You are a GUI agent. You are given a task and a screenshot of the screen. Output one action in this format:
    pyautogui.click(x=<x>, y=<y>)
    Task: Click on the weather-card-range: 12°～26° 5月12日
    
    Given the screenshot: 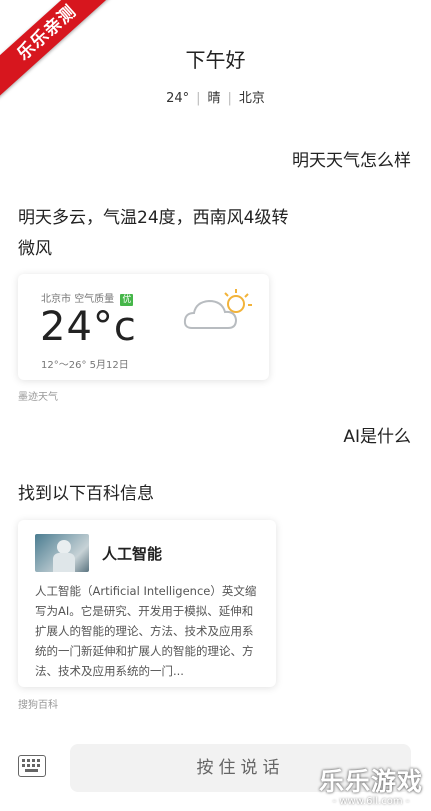 What is the action you would take?
    pyautogui.click(x=85, y=363)
    